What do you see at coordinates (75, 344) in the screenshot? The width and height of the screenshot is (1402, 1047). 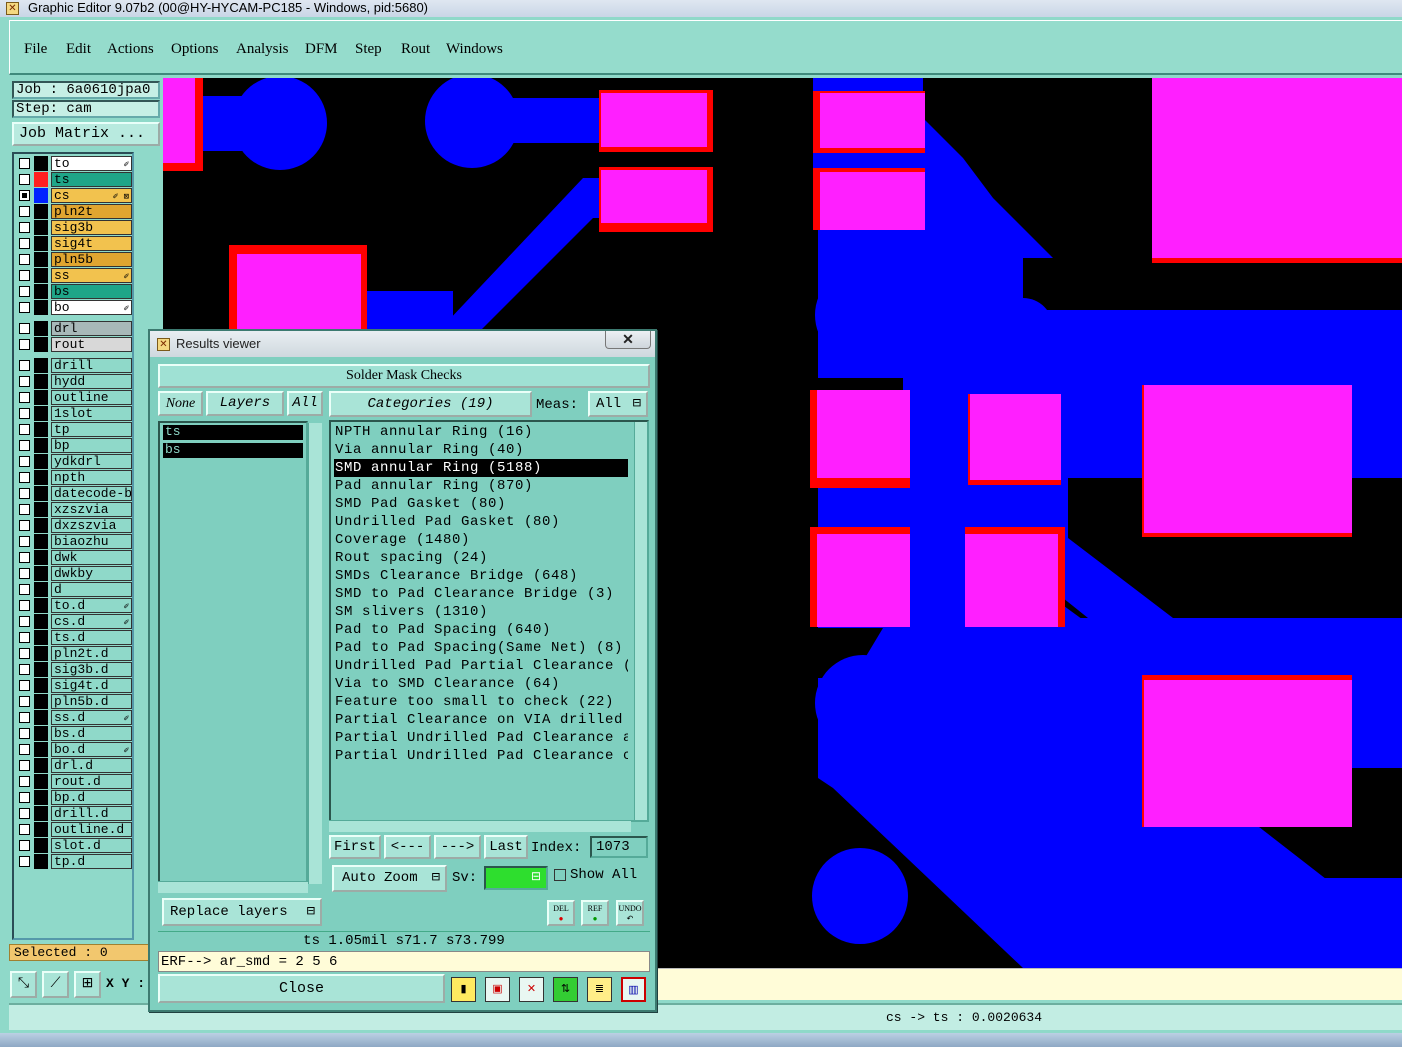 I see `layer-row: rout` at bounding box center [75, 344].